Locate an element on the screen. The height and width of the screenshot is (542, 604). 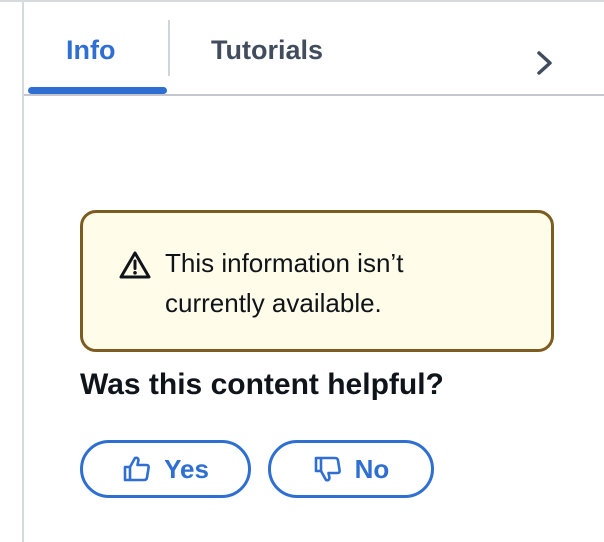
yes-button: Yes is located at coordinates (165, 469).